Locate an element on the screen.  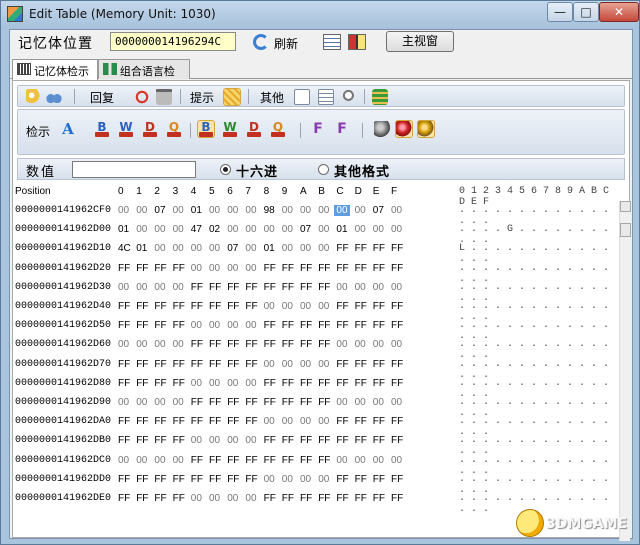
orange-ball-icon is located at coordinates (426, 129).